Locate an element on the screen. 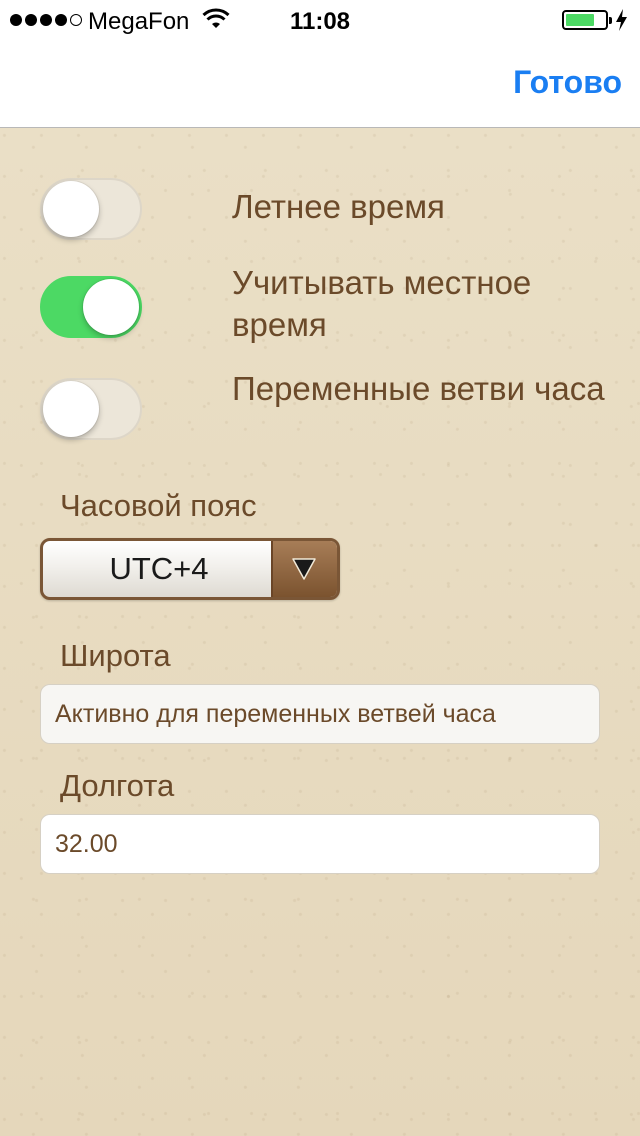 This screenshot has width=640, height=1136. battery-icon is located at coordinates (587, 20).